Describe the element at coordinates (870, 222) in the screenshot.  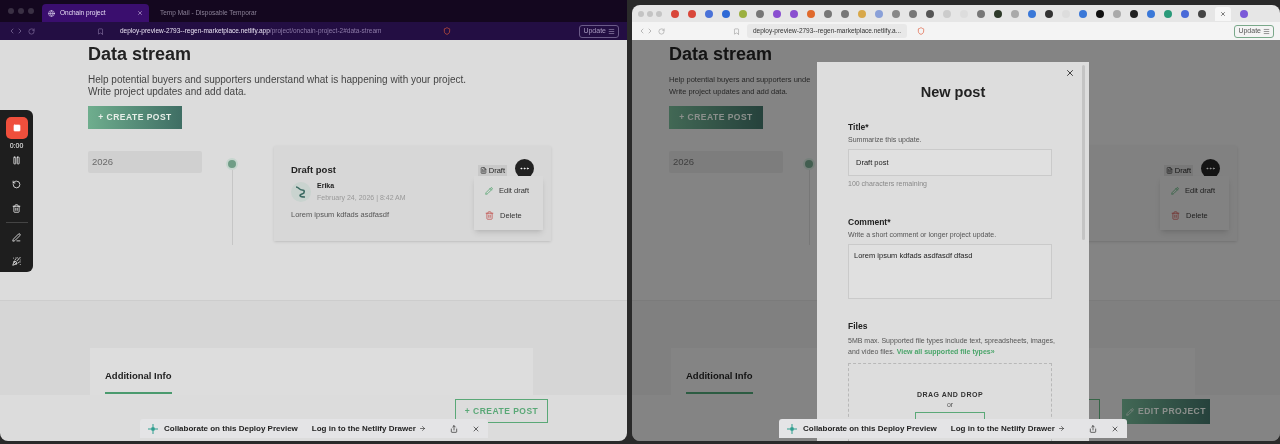
I see `field-label: Comment*` at that location.